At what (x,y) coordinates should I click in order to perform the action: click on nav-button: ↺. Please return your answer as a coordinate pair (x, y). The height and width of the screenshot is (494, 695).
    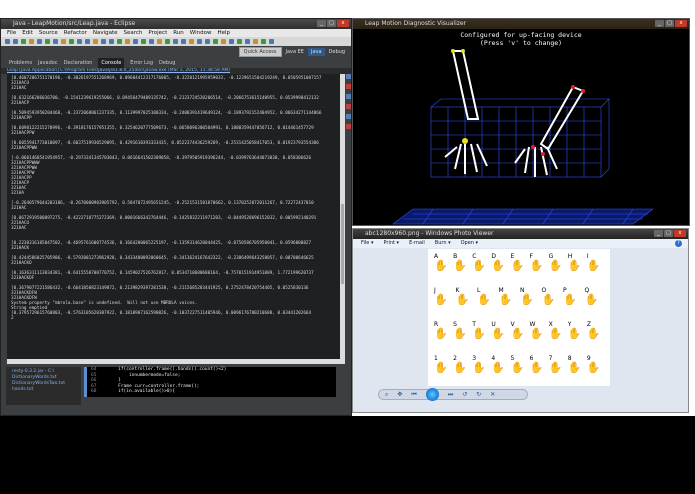
    Looking at the image, I should click on (464, 394).